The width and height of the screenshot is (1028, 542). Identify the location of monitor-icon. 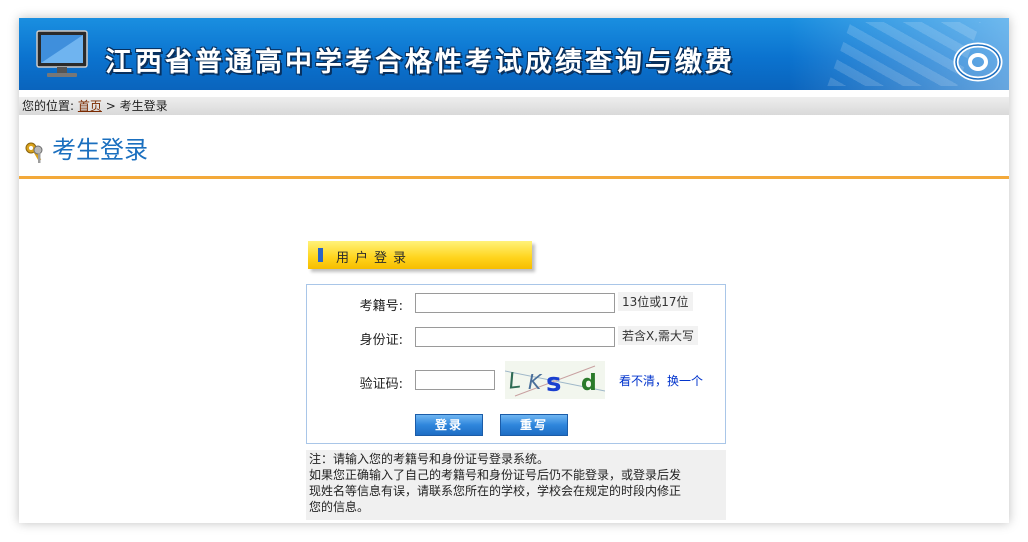
(62, 53).